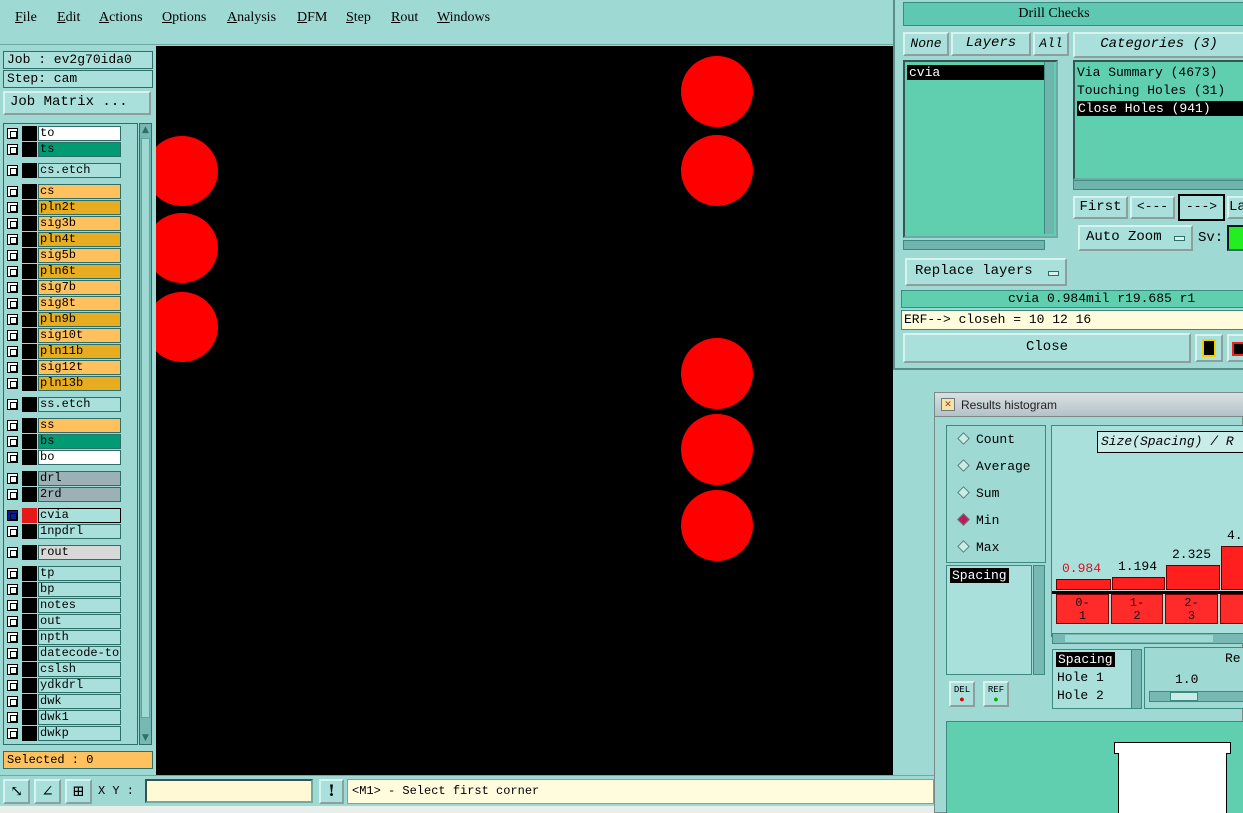 The height and width of the screenshot is (813, 1243). I want to click on histogram-hscrollbar, so click(1147, 638).